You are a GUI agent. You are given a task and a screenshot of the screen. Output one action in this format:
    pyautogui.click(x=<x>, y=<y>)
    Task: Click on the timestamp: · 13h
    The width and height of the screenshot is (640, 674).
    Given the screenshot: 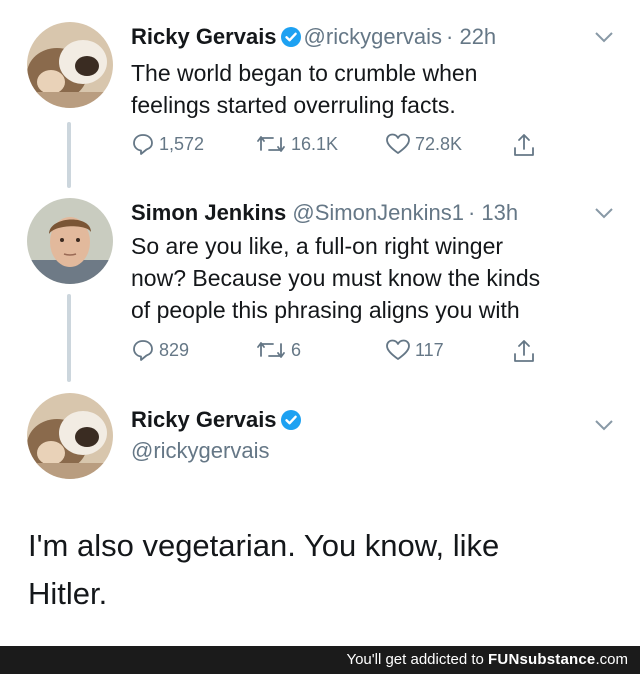 What is the action you would take?
    pyautogui.click(x=493, y=212)
    